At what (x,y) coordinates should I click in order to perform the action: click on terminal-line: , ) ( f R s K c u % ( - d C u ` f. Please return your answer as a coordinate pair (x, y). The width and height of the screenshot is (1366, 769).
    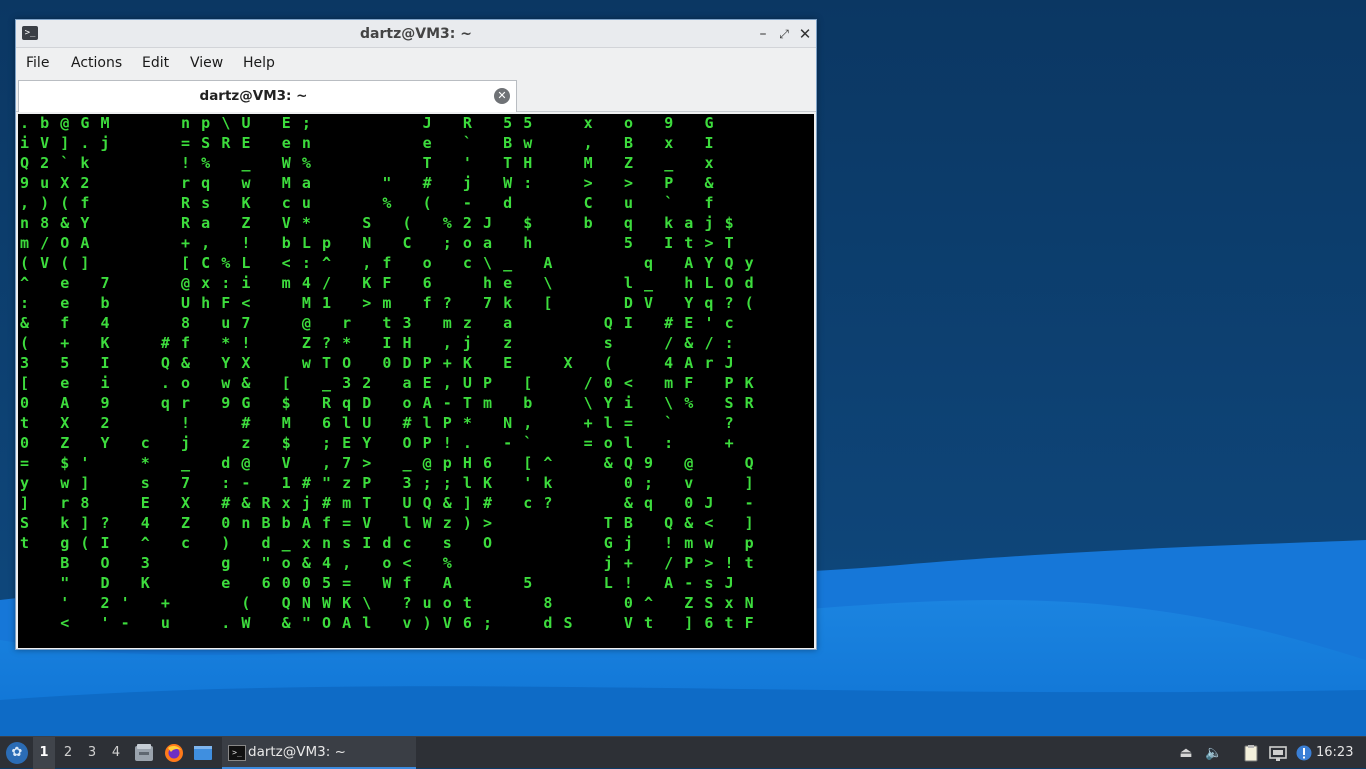
    Looking at the image, I should click on (367, 203).